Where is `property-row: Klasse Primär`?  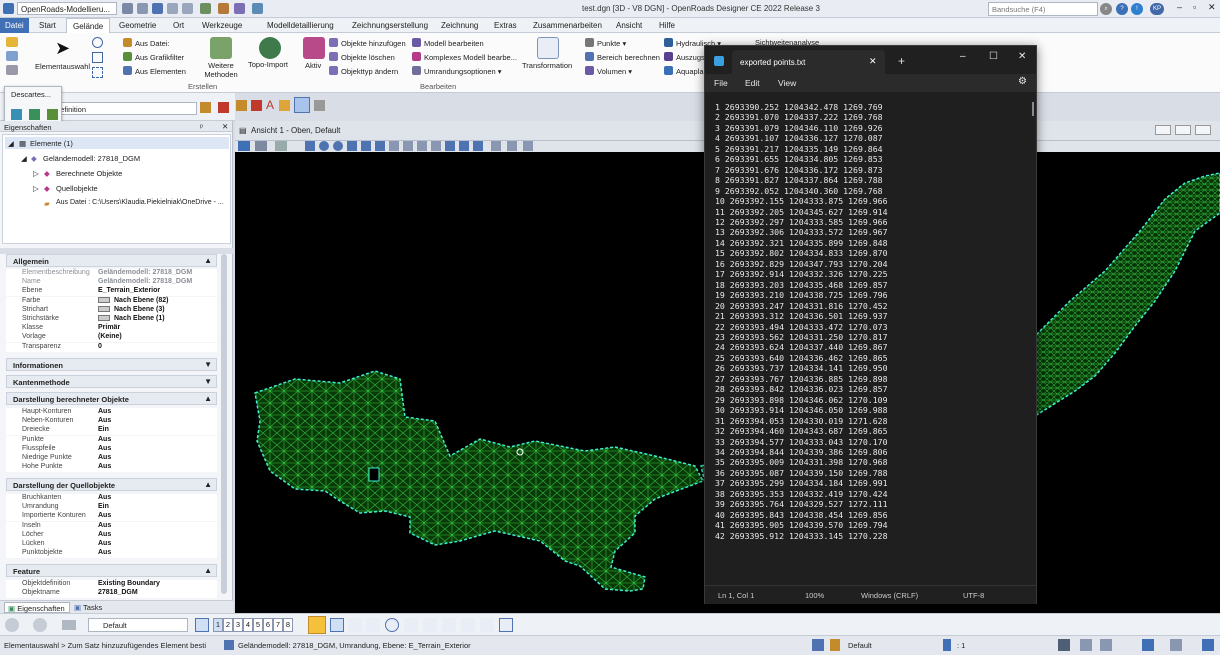 property-row: Klasse Primär is located at coordinates (111, 329).